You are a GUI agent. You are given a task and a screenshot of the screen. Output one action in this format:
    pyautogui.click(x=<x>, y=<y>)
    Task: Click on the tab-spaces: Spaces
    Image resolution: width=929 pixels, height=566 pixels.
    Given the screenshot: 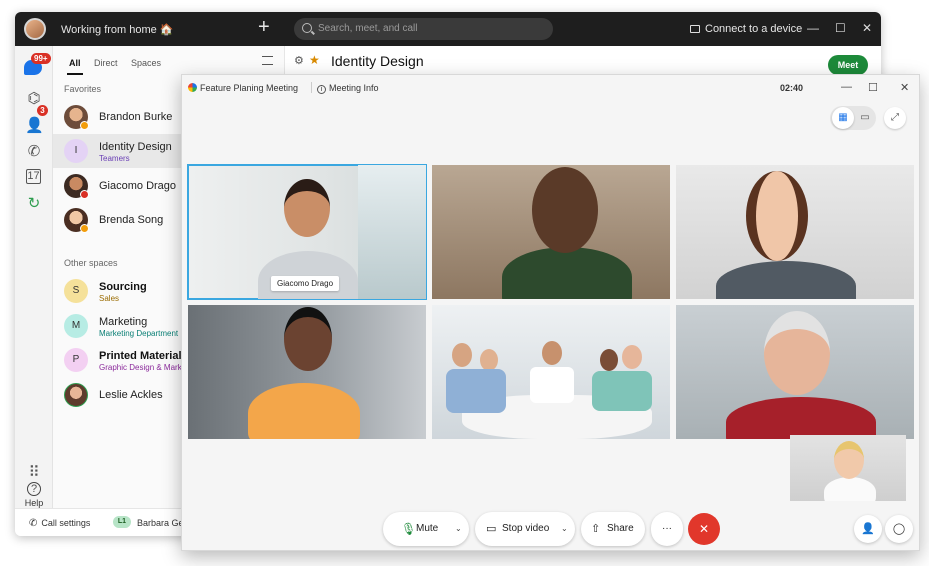 What is the action you would take?
    pyautogui.click(x=146, y=63)
    